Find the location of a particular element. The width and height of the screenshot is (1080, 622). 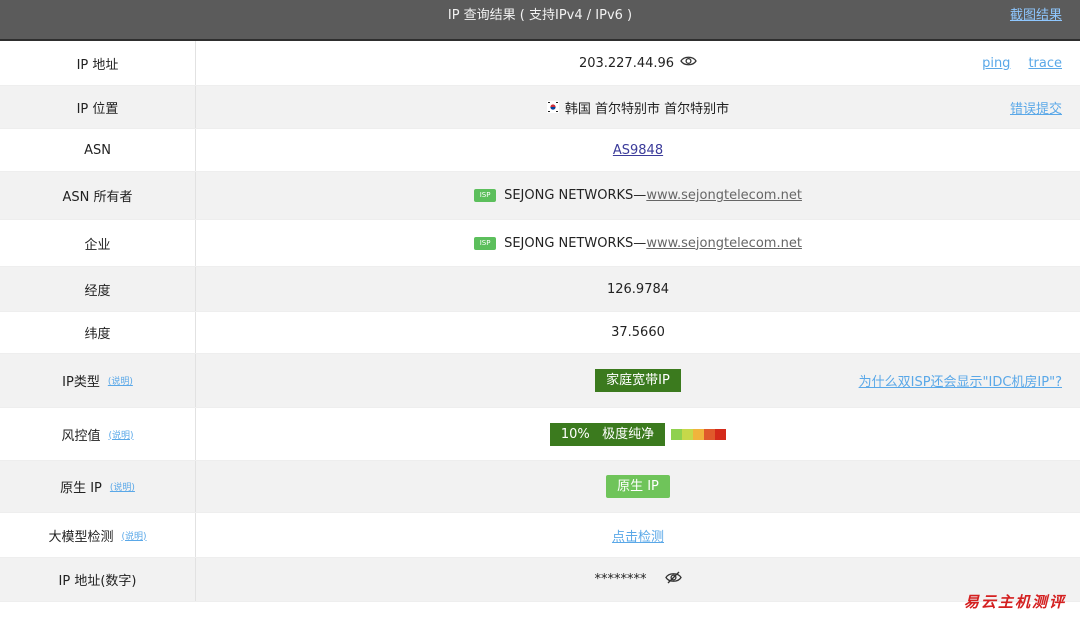

row-actions: ping trace is located at coordinates (1022, 63).